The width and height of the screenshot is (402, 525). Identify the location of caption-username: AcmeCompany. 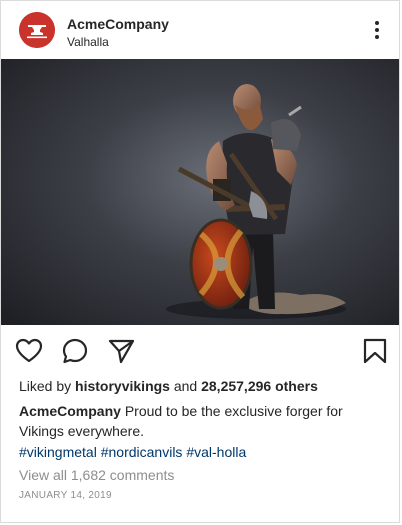
(70, 411).